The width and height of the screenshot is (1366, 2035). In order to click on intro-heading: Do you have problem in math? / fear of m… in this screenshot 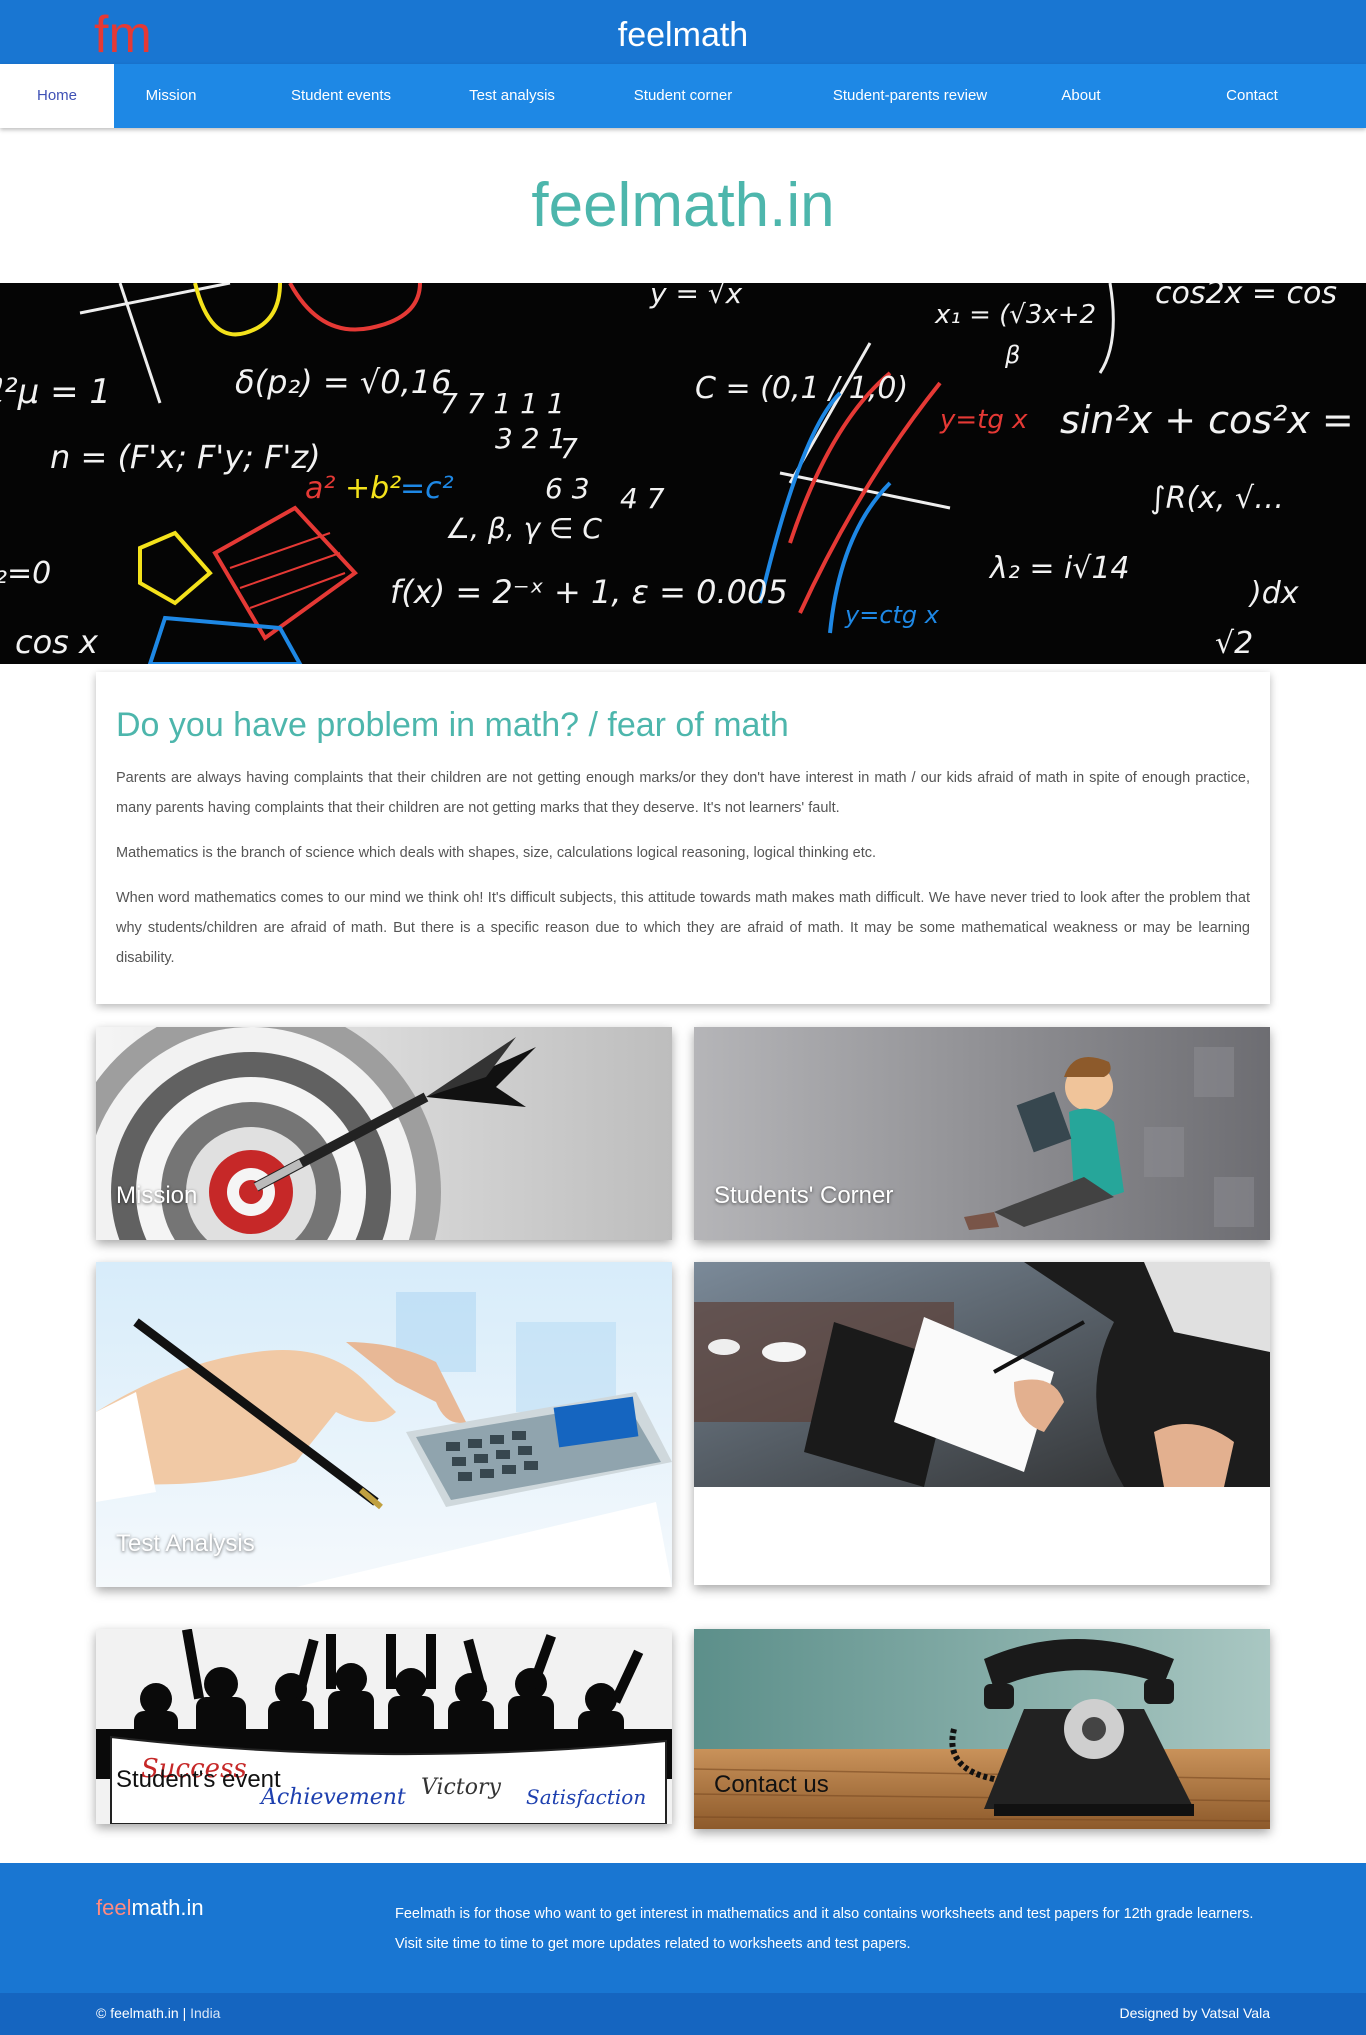, I will do `click(452, 725)`.